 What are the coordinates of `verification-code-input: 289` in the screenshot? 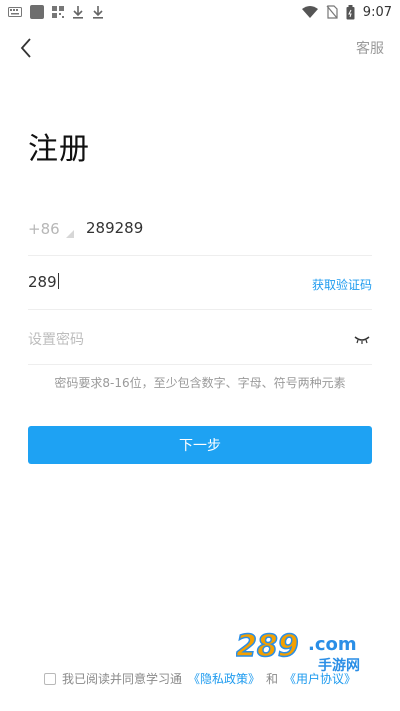 It's located at (43, 282).